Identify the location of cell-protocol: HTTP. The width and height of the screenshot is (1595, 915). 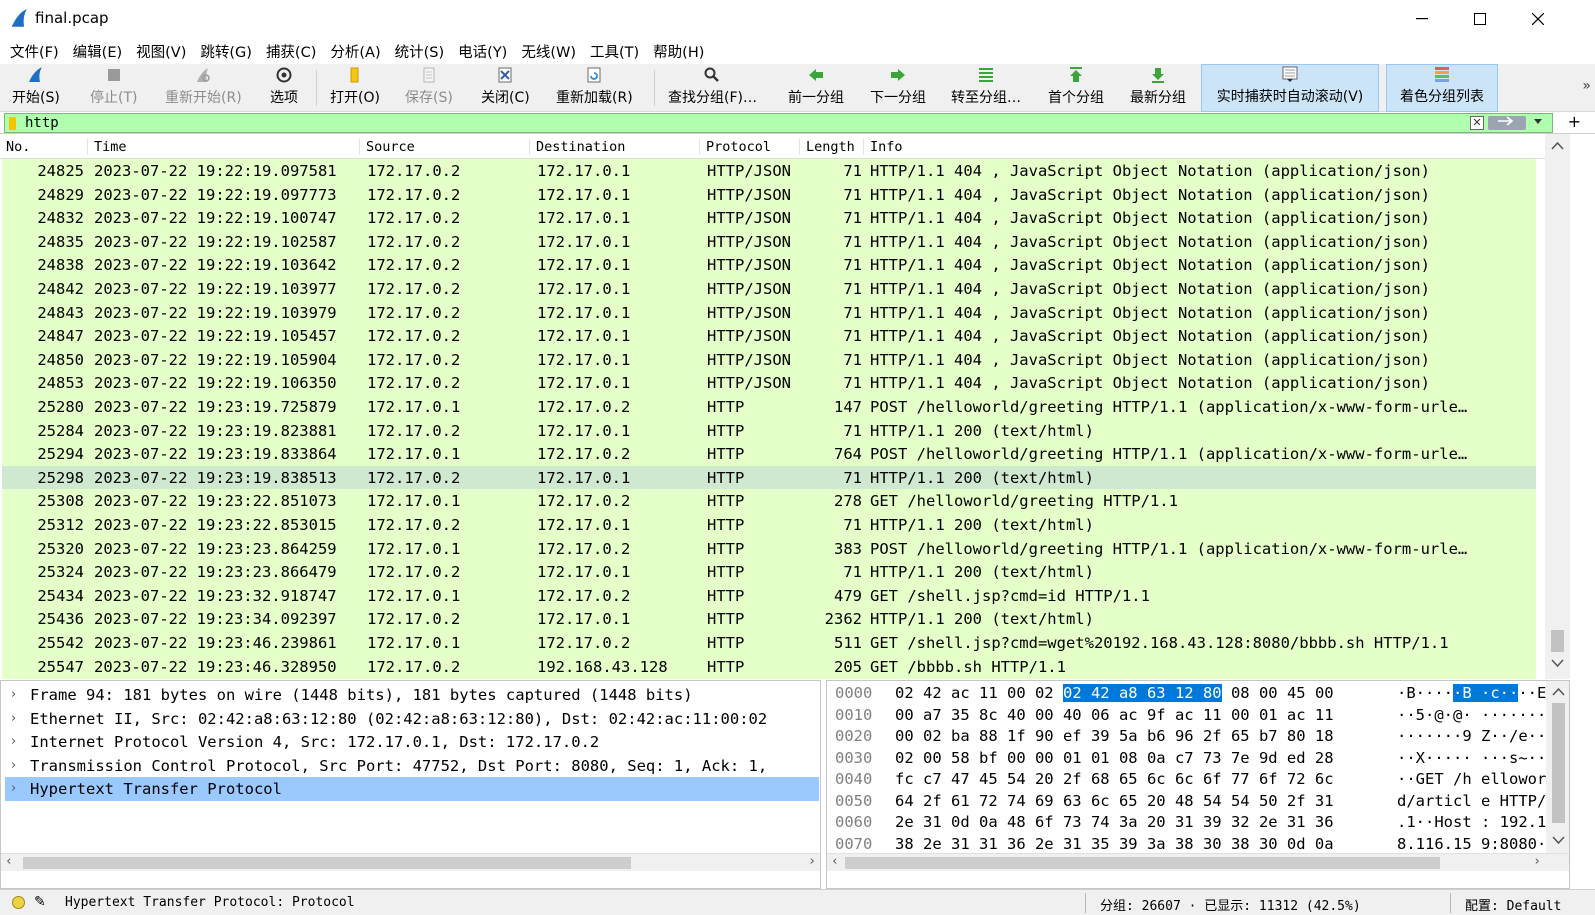
(726, 501).